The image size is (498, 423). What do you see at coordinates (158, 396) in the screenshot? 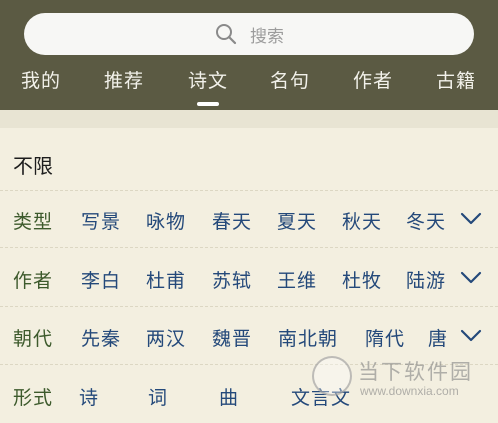
I see `filter-option: 词` at bounding box center [158, 396].